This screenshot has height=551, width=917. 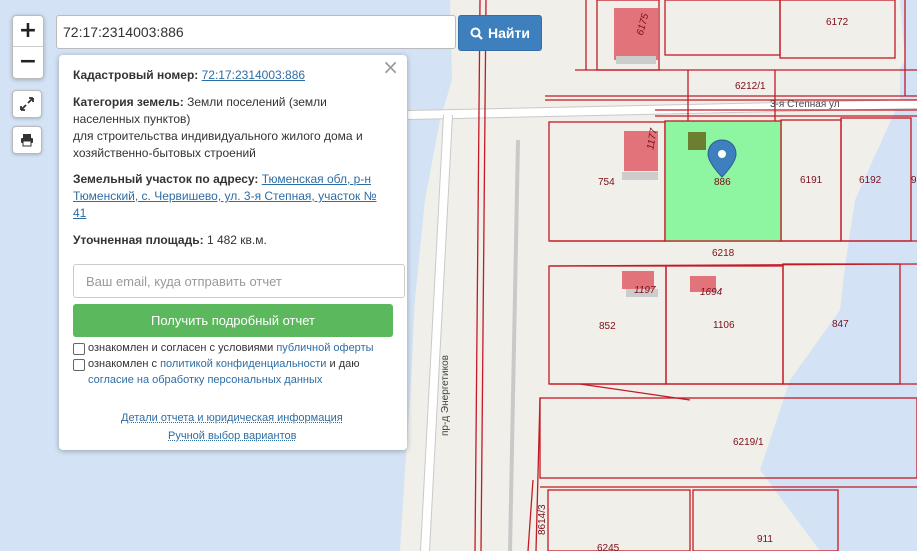 I want to click on report-details-link: Детали отчета и юридическая информация, so click(x=232, y=418).